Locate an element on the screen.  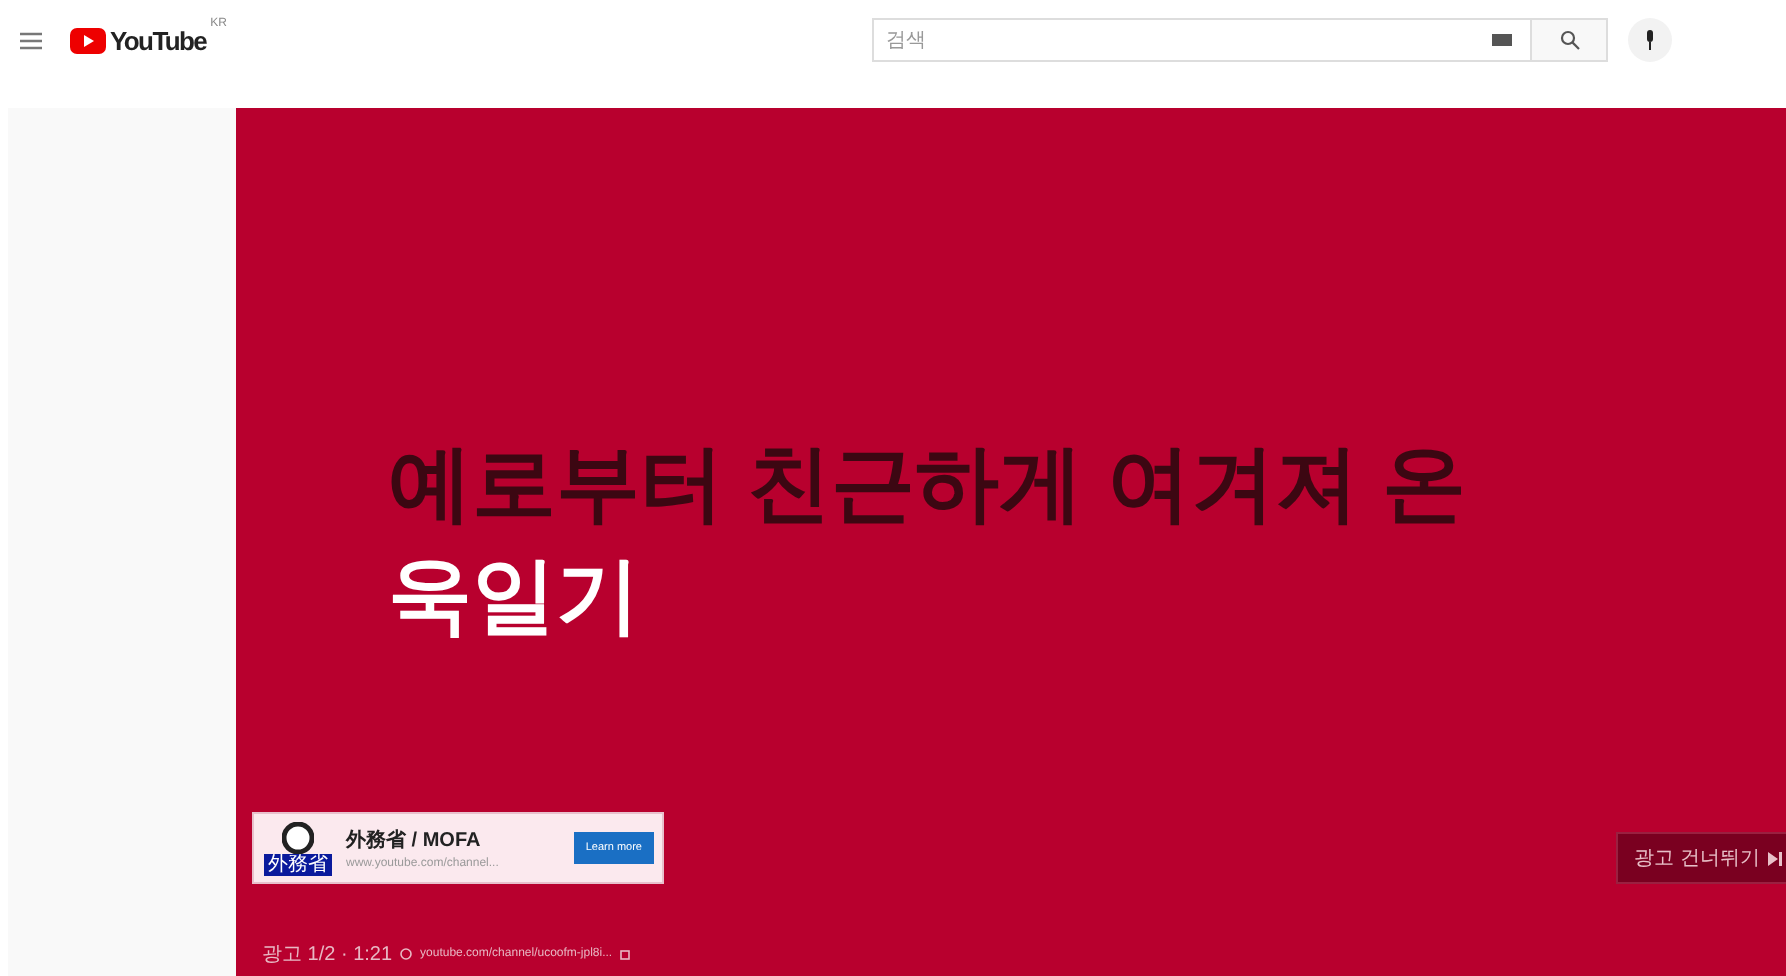
advertiser-name: 外務省 / MOFA is located at coordinates (414, 840).